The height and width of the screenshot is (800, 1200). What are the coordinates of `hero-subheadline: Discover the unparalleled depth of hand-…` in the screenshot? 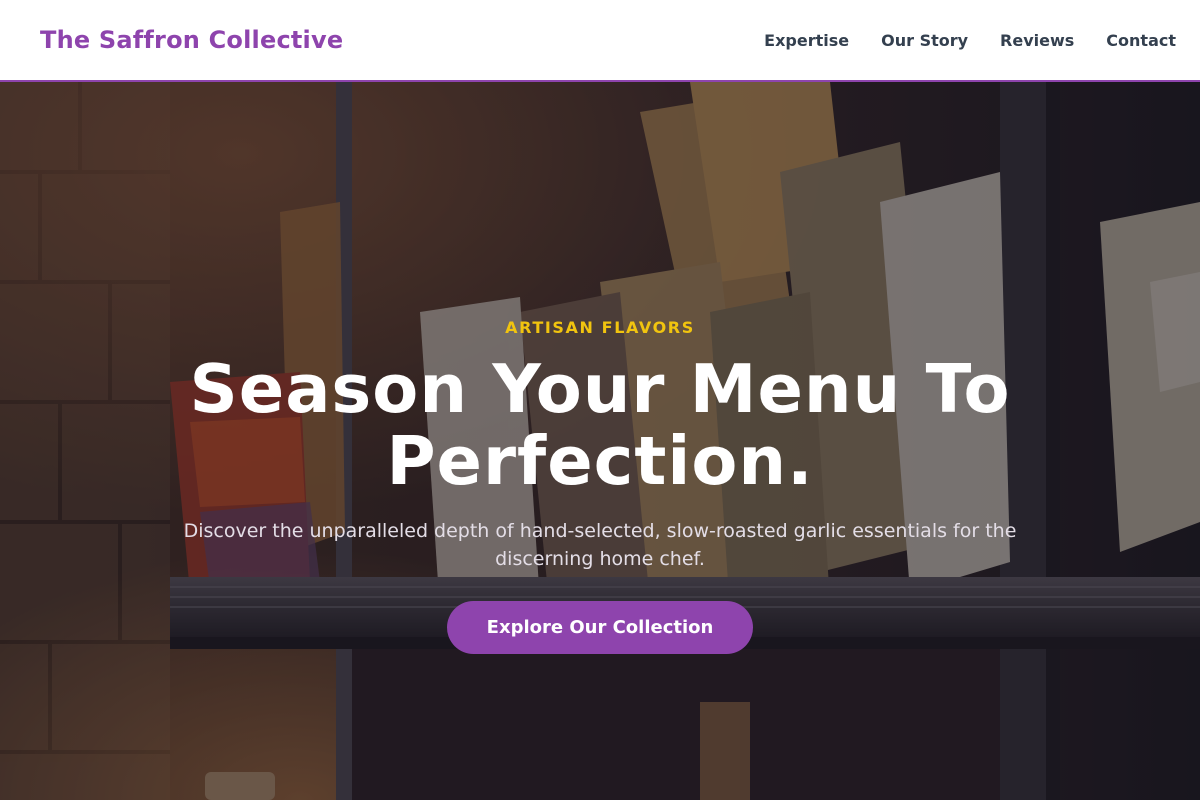 It's located at (600, 545).